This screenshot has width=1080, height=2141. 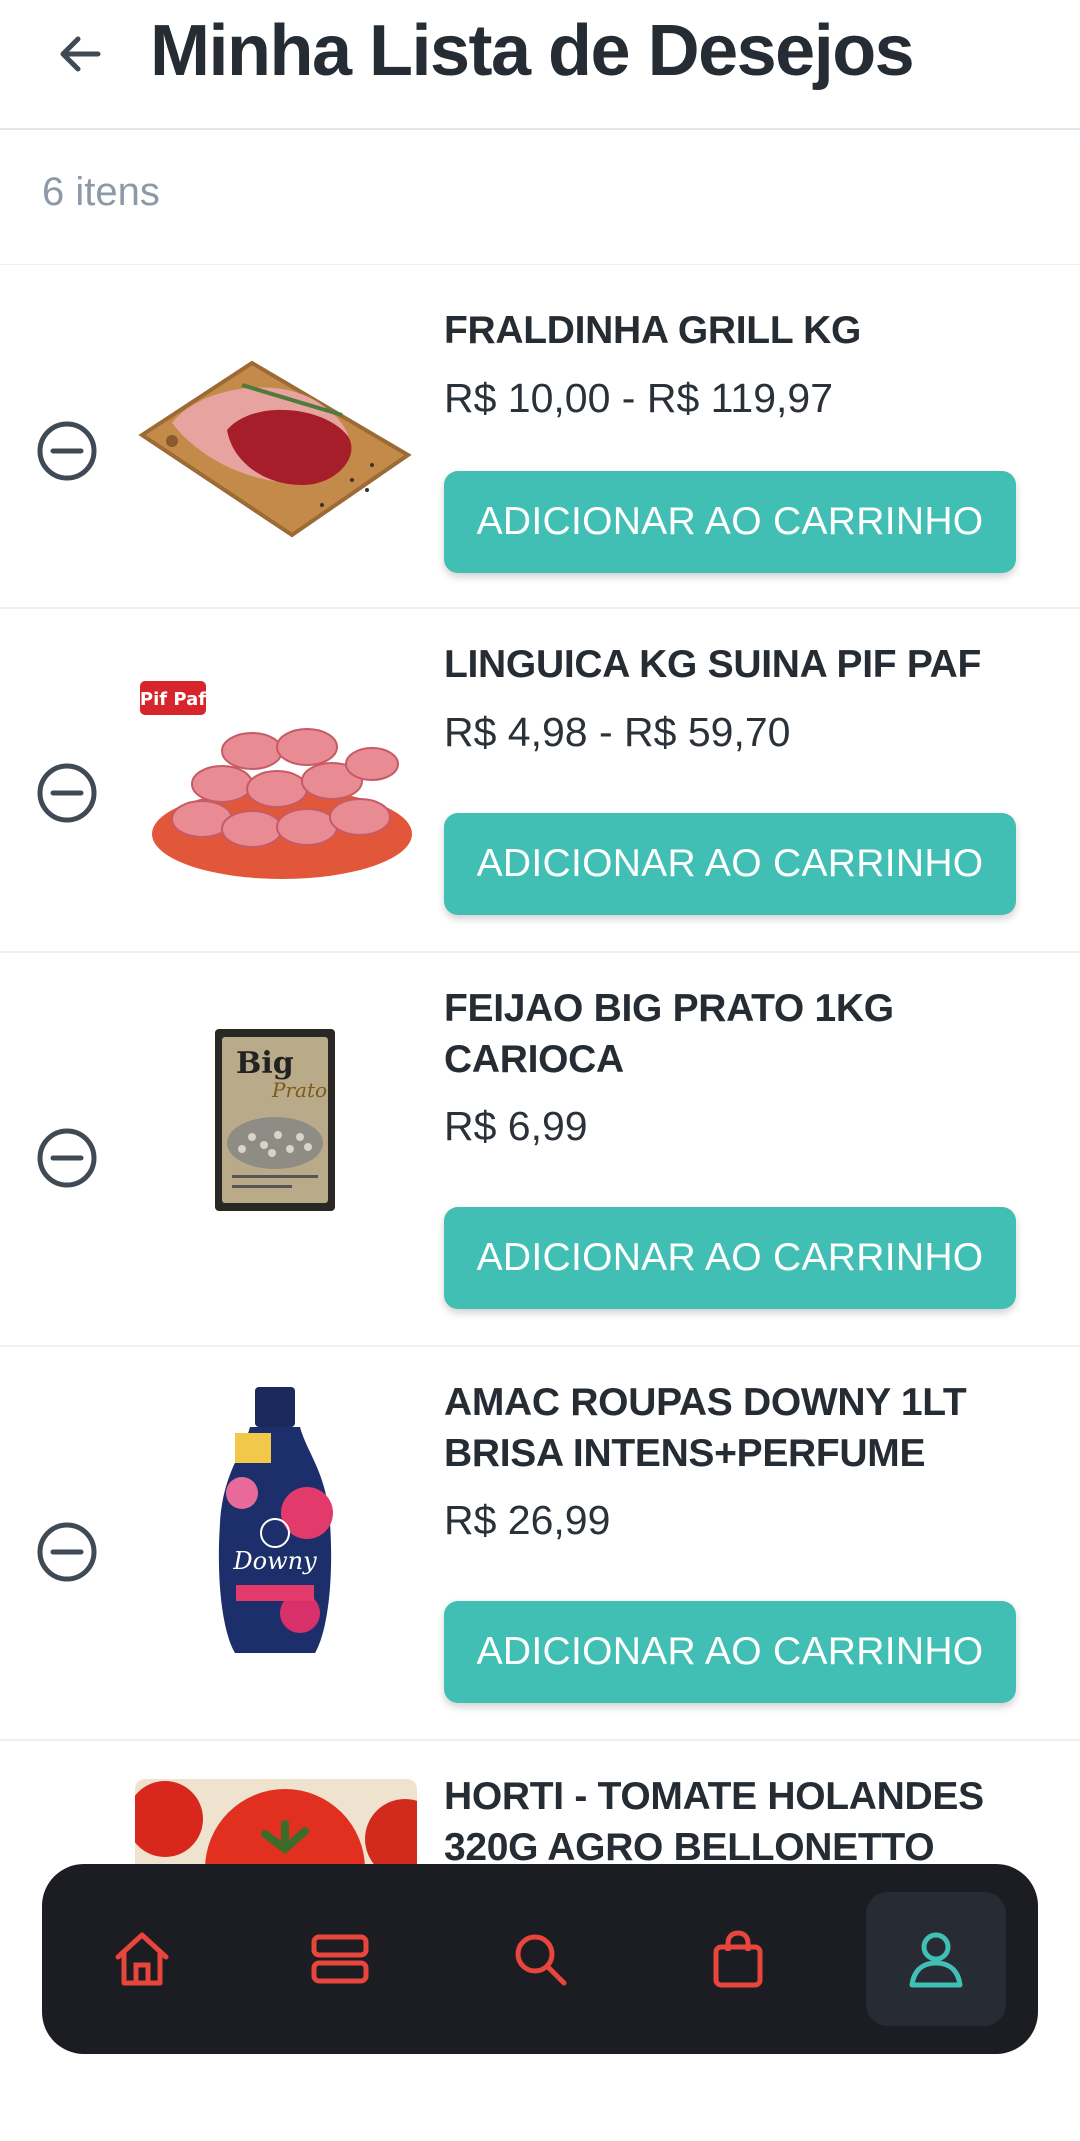 What do you see at coordinates (274, 1561) in the screenshot?
I see `svg-text: Downy` at bounding box center [274, 1561].